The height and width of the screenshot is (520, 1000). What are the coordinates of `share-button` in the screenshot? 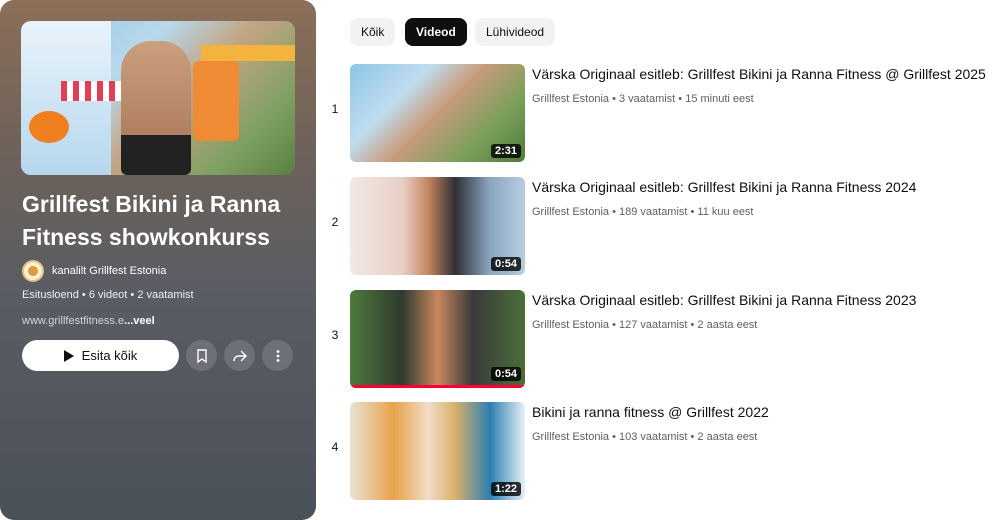 It's located at (239, 355).